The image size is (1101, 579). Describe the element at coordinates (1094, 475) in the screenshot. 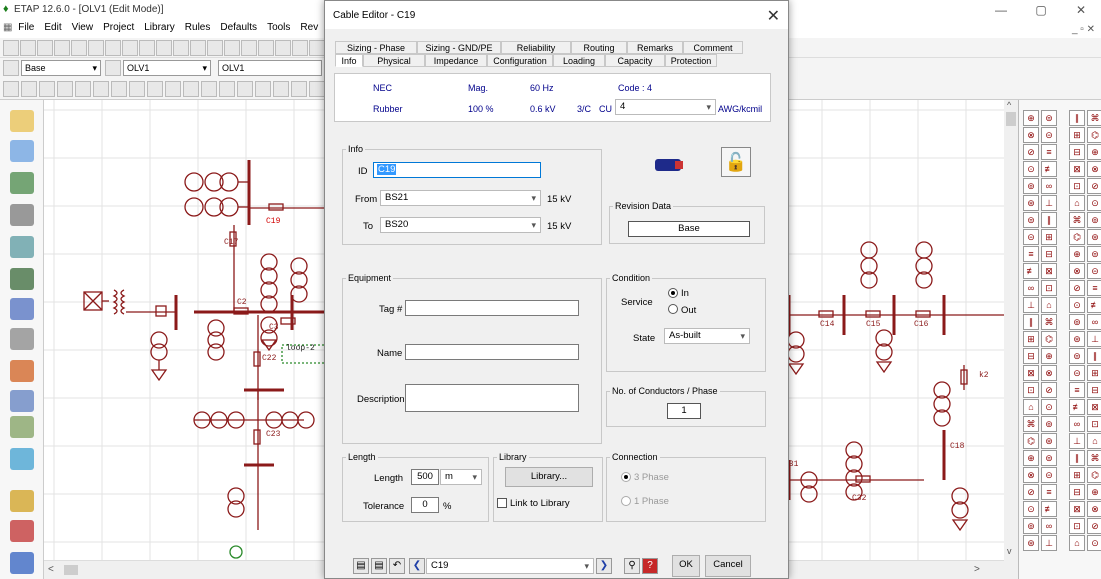

I see `element-palette-icon-100: ⌬` at that location.